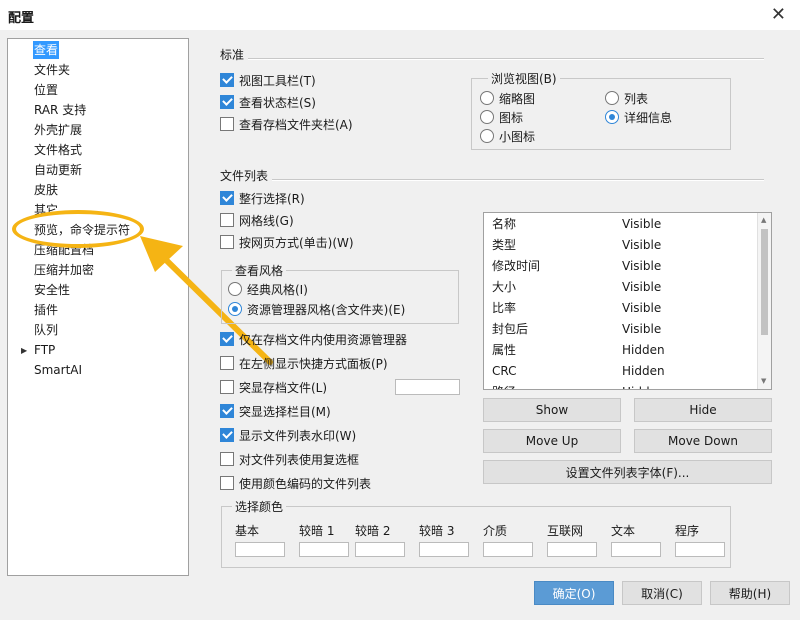 This screenshot has height=620, width=800. I want to click on ok-button: 确定(O), so click(574, 593).